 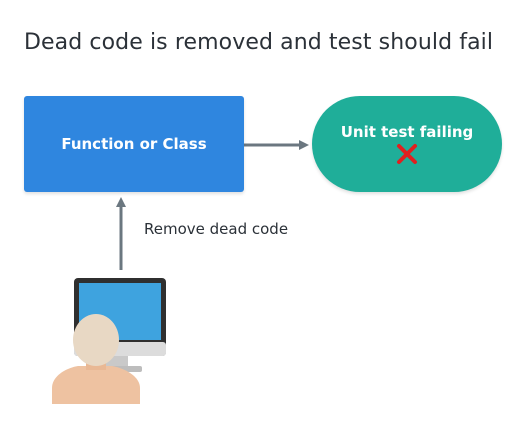 I want to click on function-or-class-box: Function or Class, so click(x=134, y=144).